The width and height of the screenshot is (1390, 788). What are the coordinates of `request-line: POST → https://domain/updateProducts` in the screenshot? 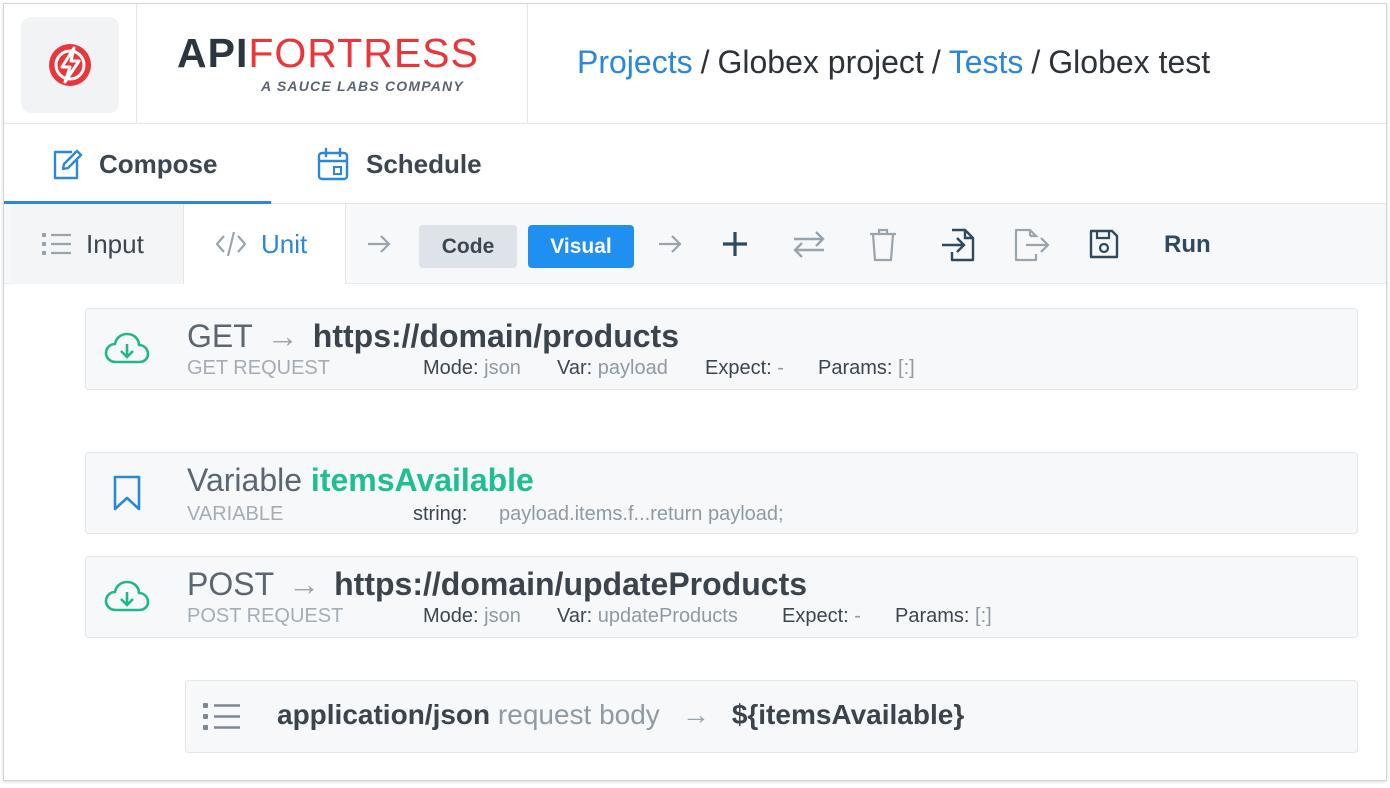 It's located at (497, 584).